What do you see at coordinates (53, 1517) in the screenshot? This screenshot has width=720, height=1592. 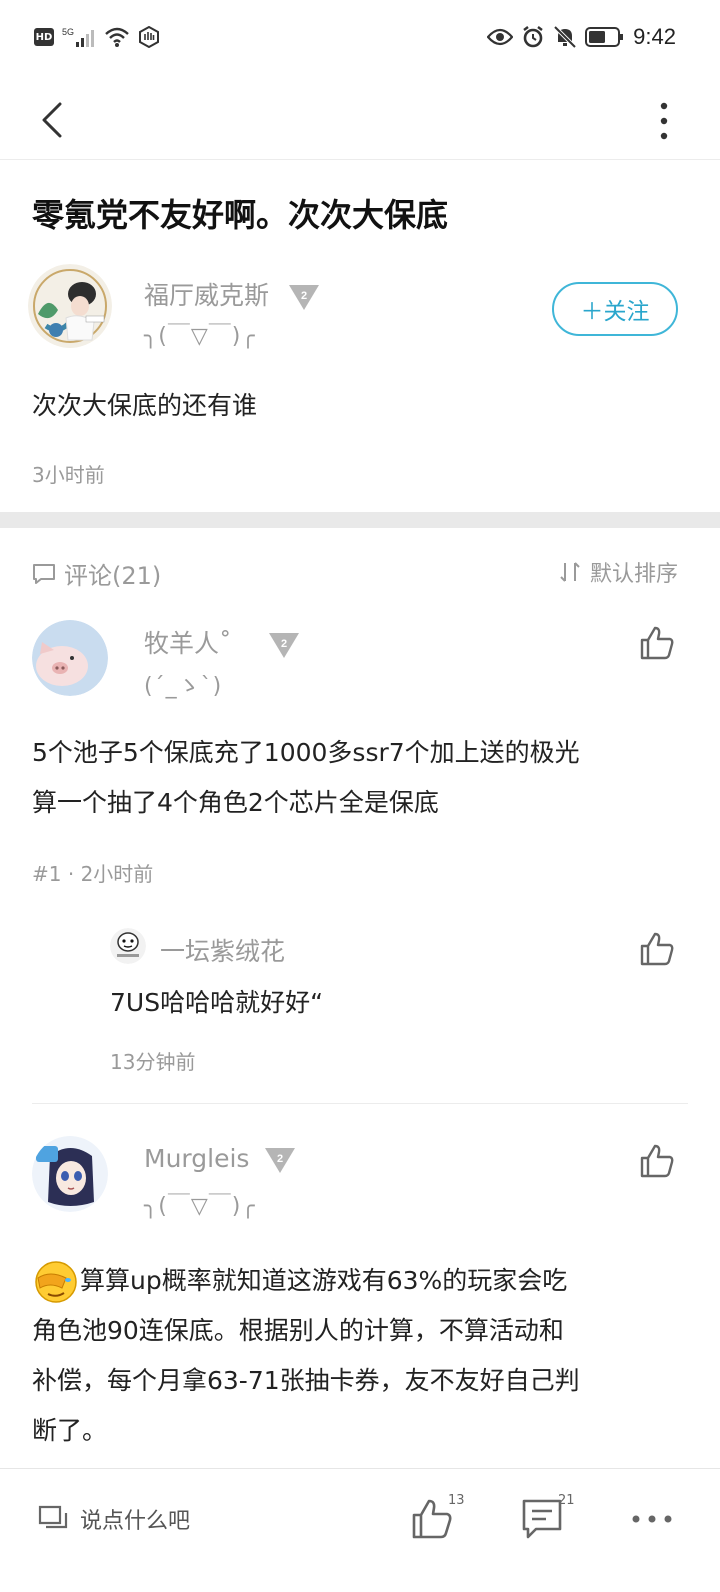 I see `edit-comment-icon` at bounding box center [53, 1517].